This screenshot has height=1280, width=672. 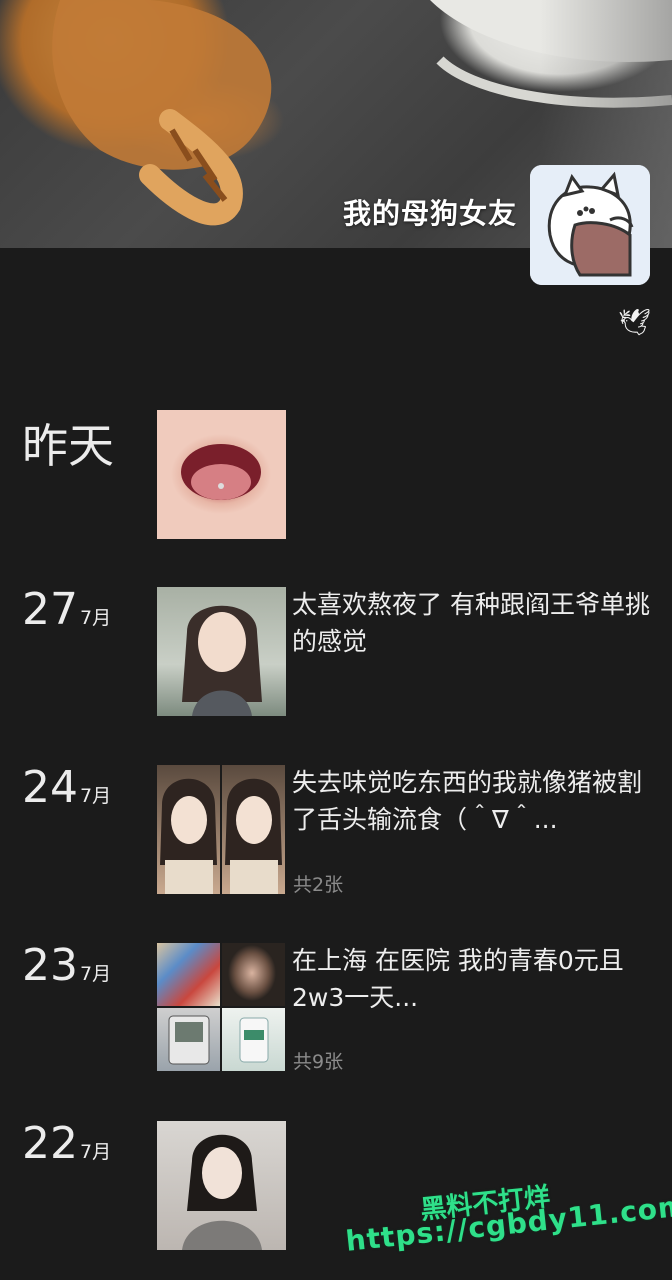 What do you see at coordinates (635, 323) in the screenshot?
I see `dove-icon: 🕊` at bounding box center [635, 323].